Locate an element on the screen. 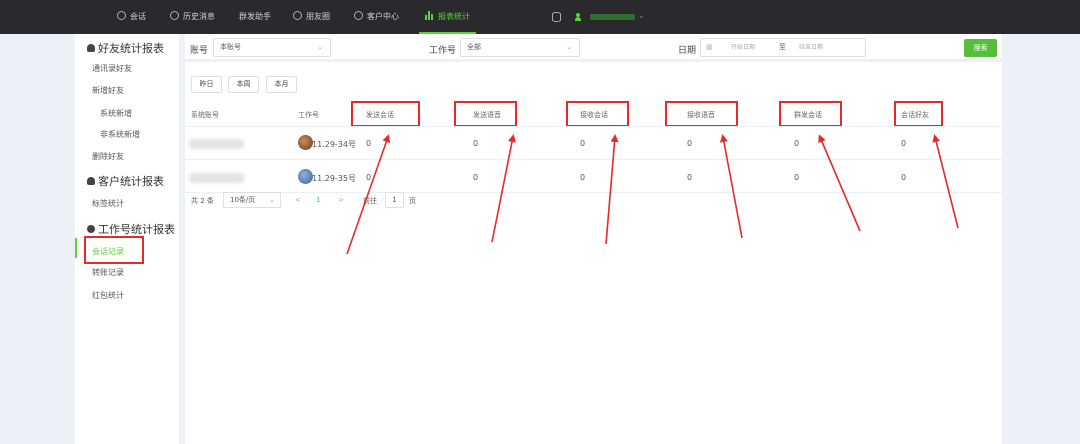 Image resolution: width=1080 pixels, height=444 pixels. account-select: 本账号 ⌄ is located at coordinates (272, 47).